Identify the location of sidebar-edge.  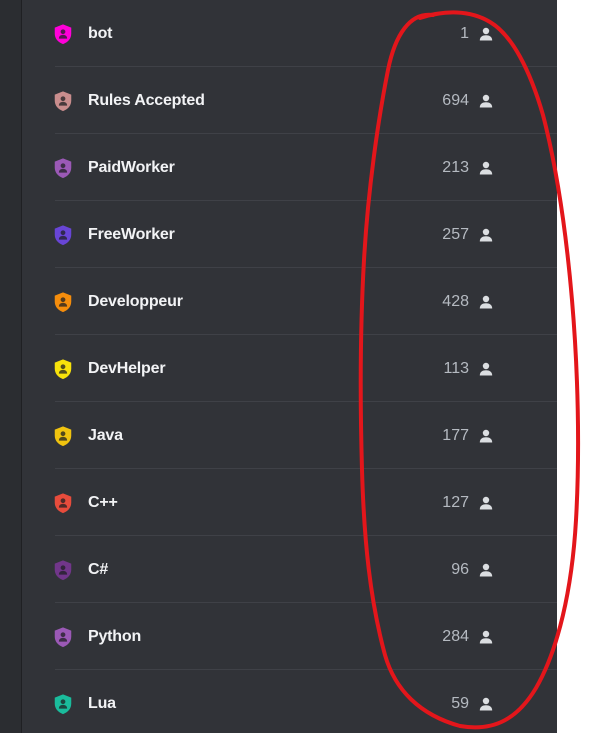
(10, 366).